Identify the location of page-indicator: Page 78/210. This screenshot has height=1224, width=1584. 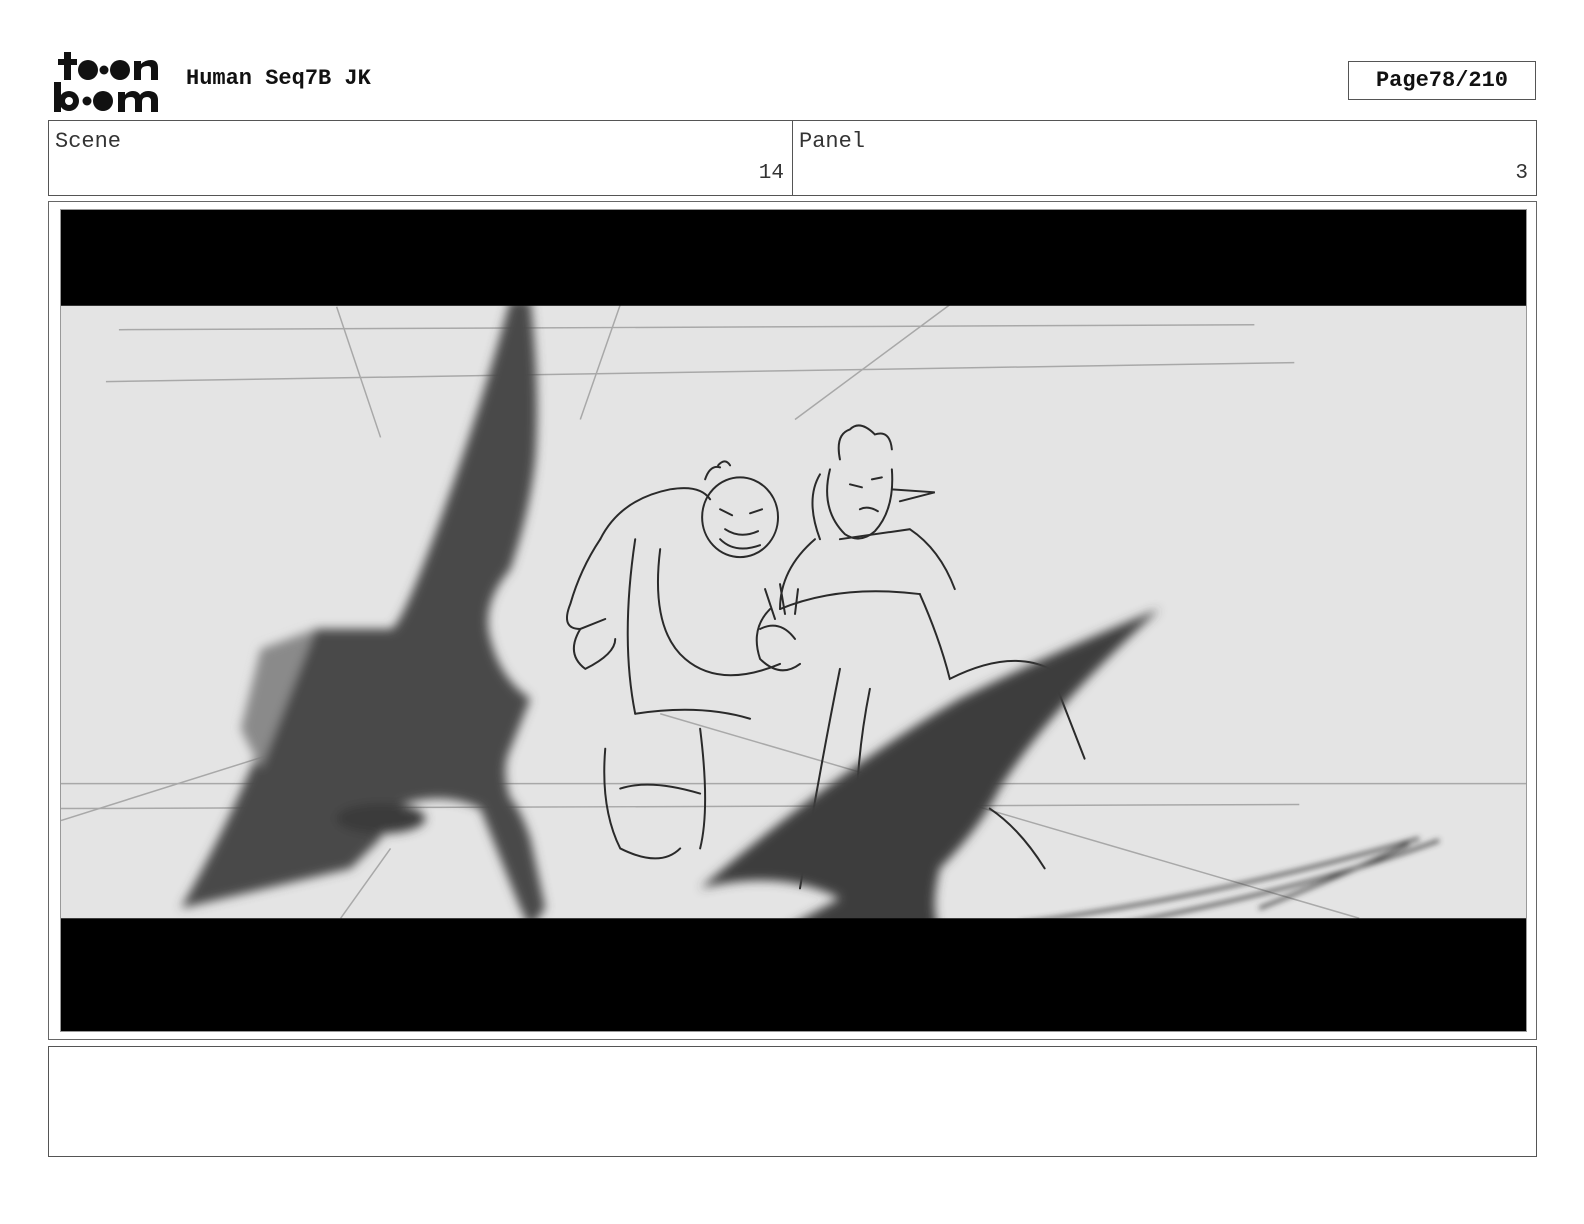
(1442, 80).